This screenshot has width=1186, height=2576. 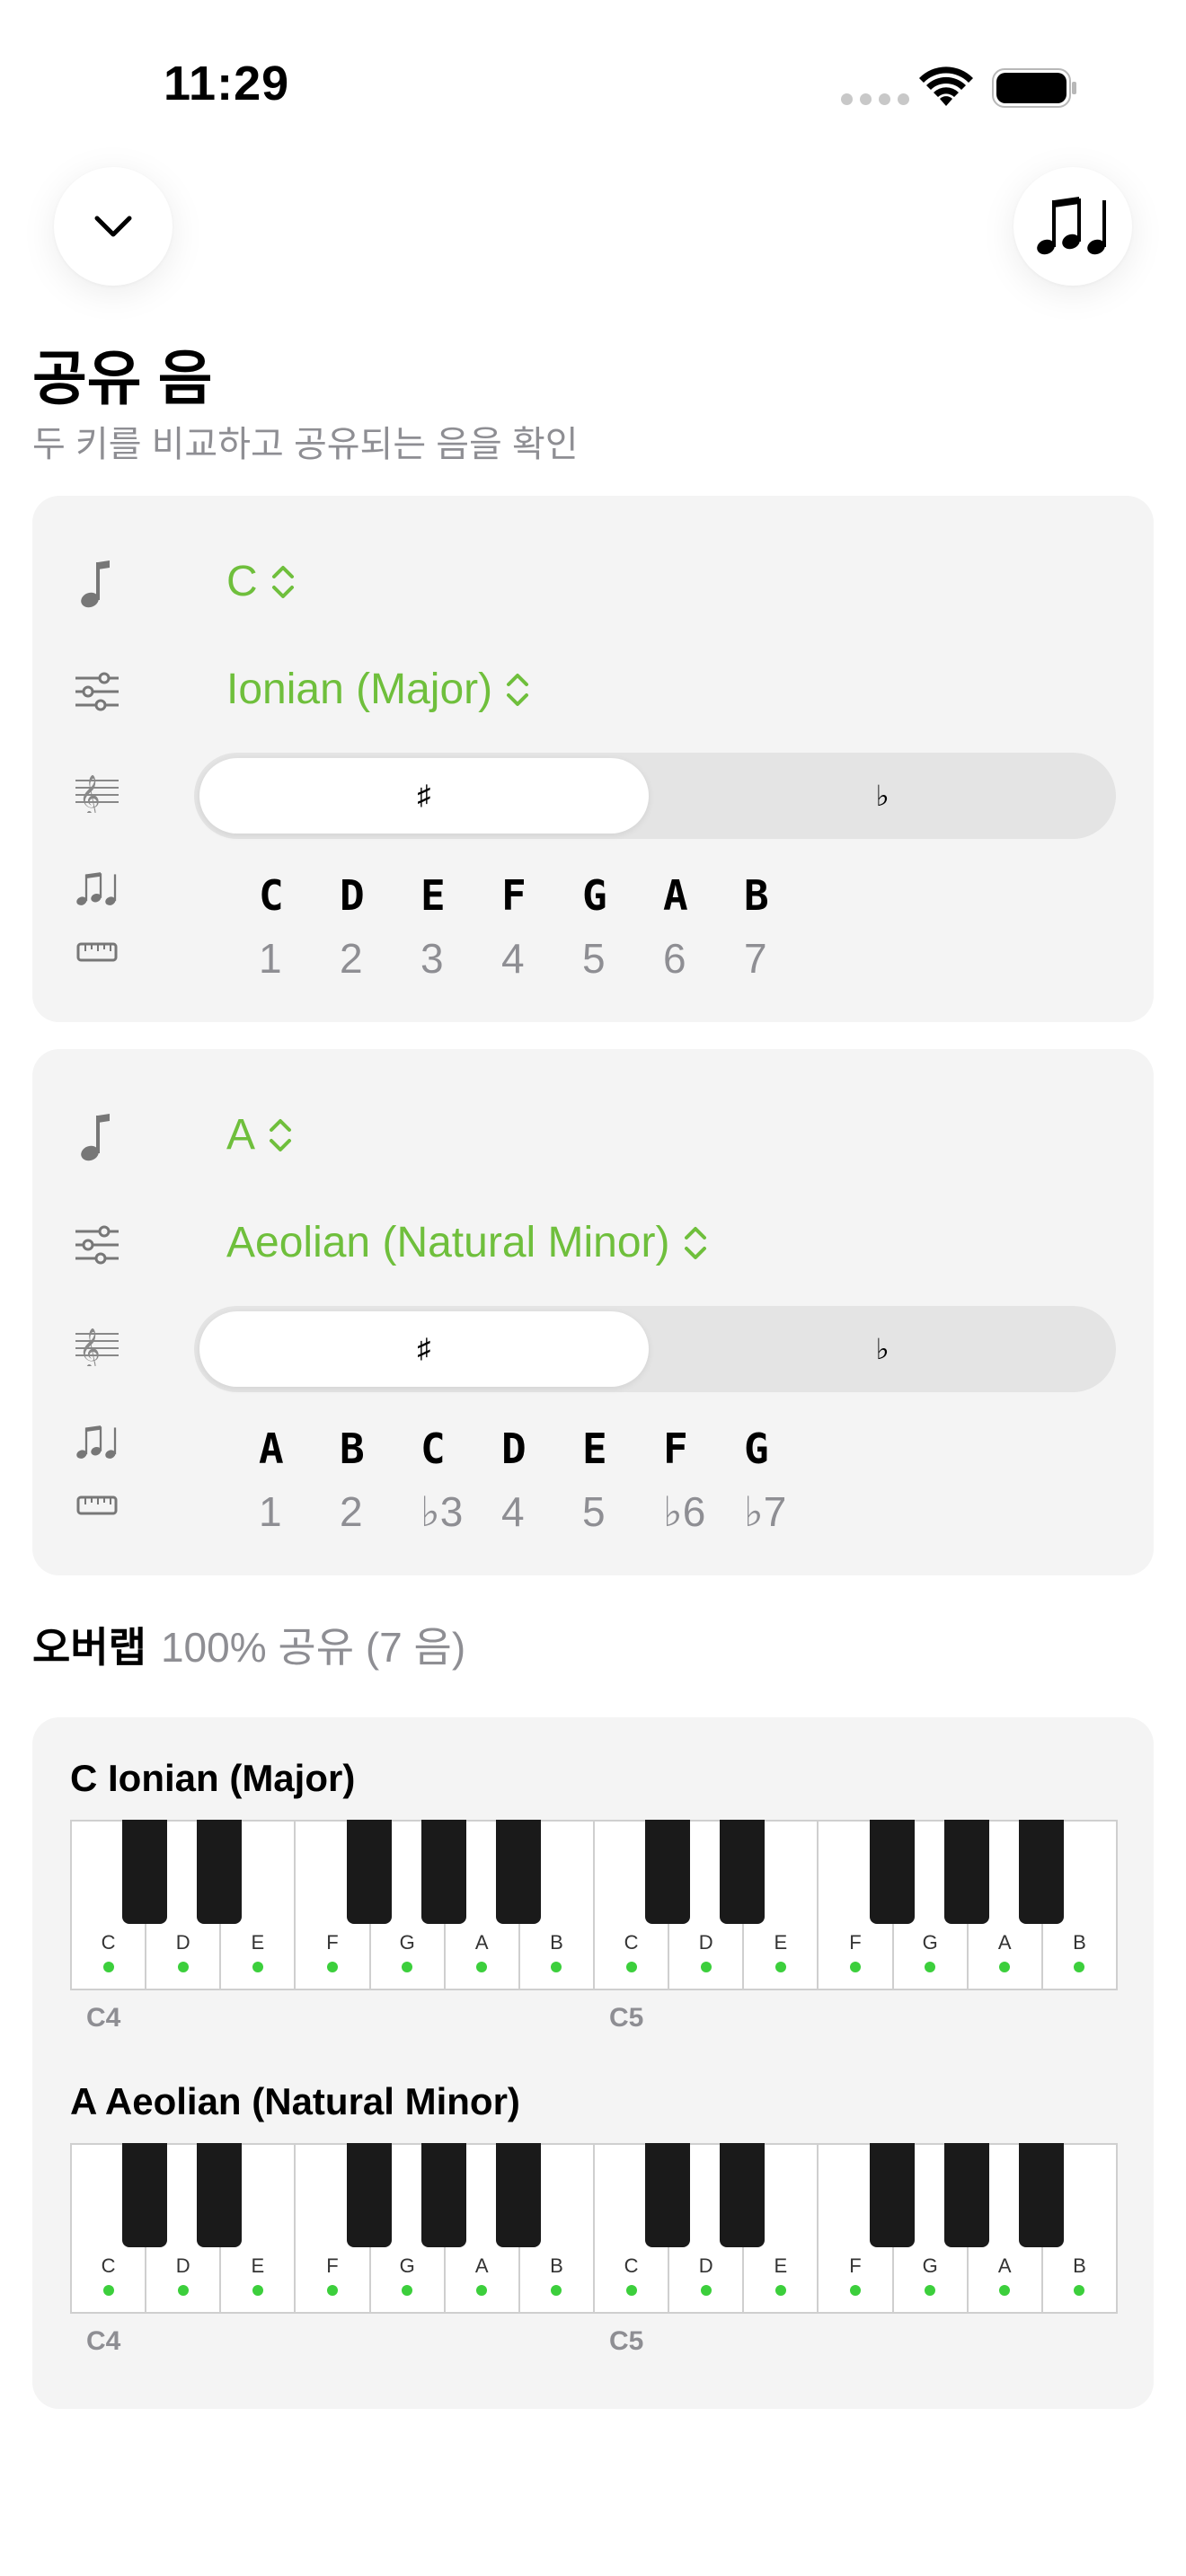 What do you see at coordinates (467, 1242) in the screenshot?
I see `mode-picker: Aeolian (Natural Minor)` at bounding box center [467, 1242].